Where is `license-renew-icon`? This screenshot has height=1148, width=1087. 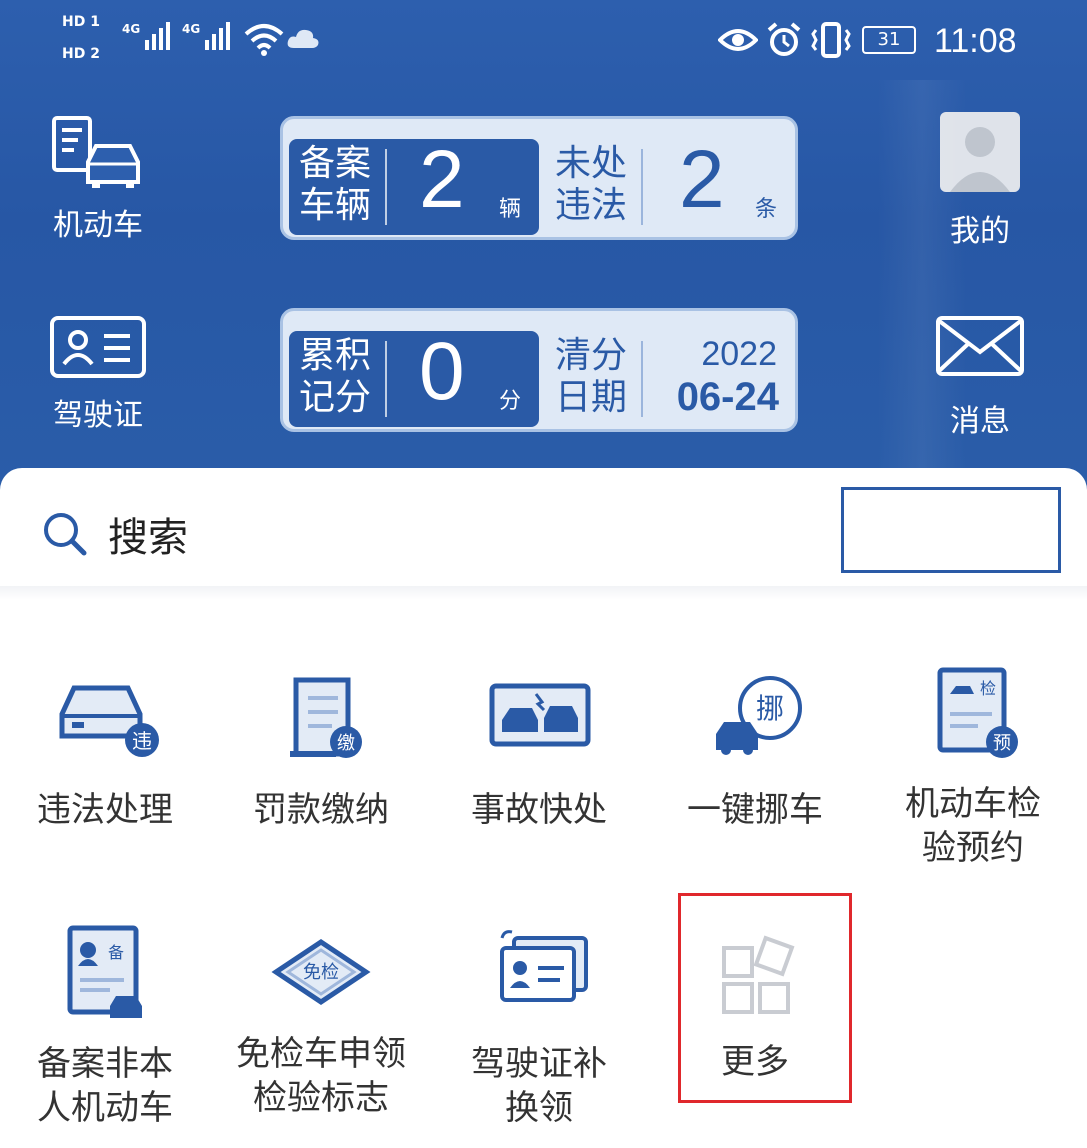
license-renew-icon is located at coordinates (544, 966).